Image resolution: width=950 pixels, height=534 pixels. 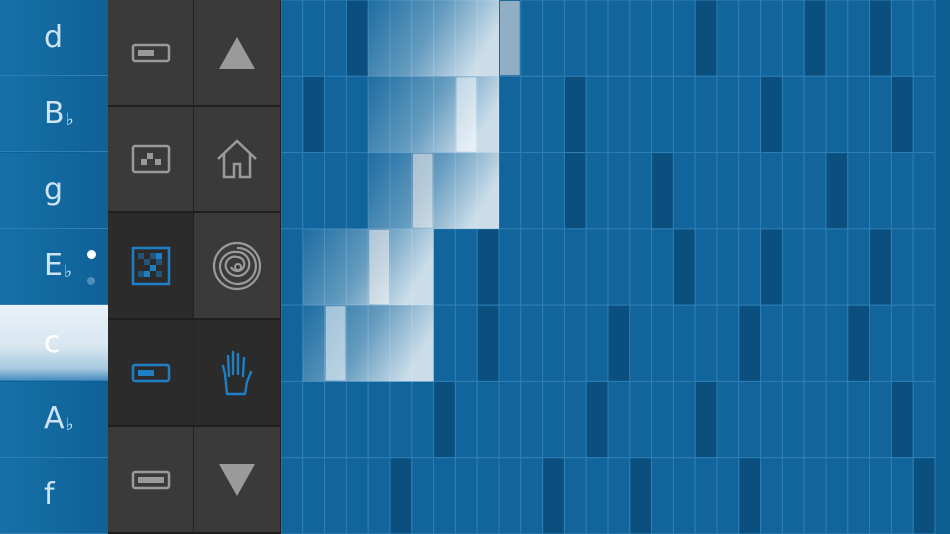 I want to click on note-key-f: f, so click(x=54, y=495).